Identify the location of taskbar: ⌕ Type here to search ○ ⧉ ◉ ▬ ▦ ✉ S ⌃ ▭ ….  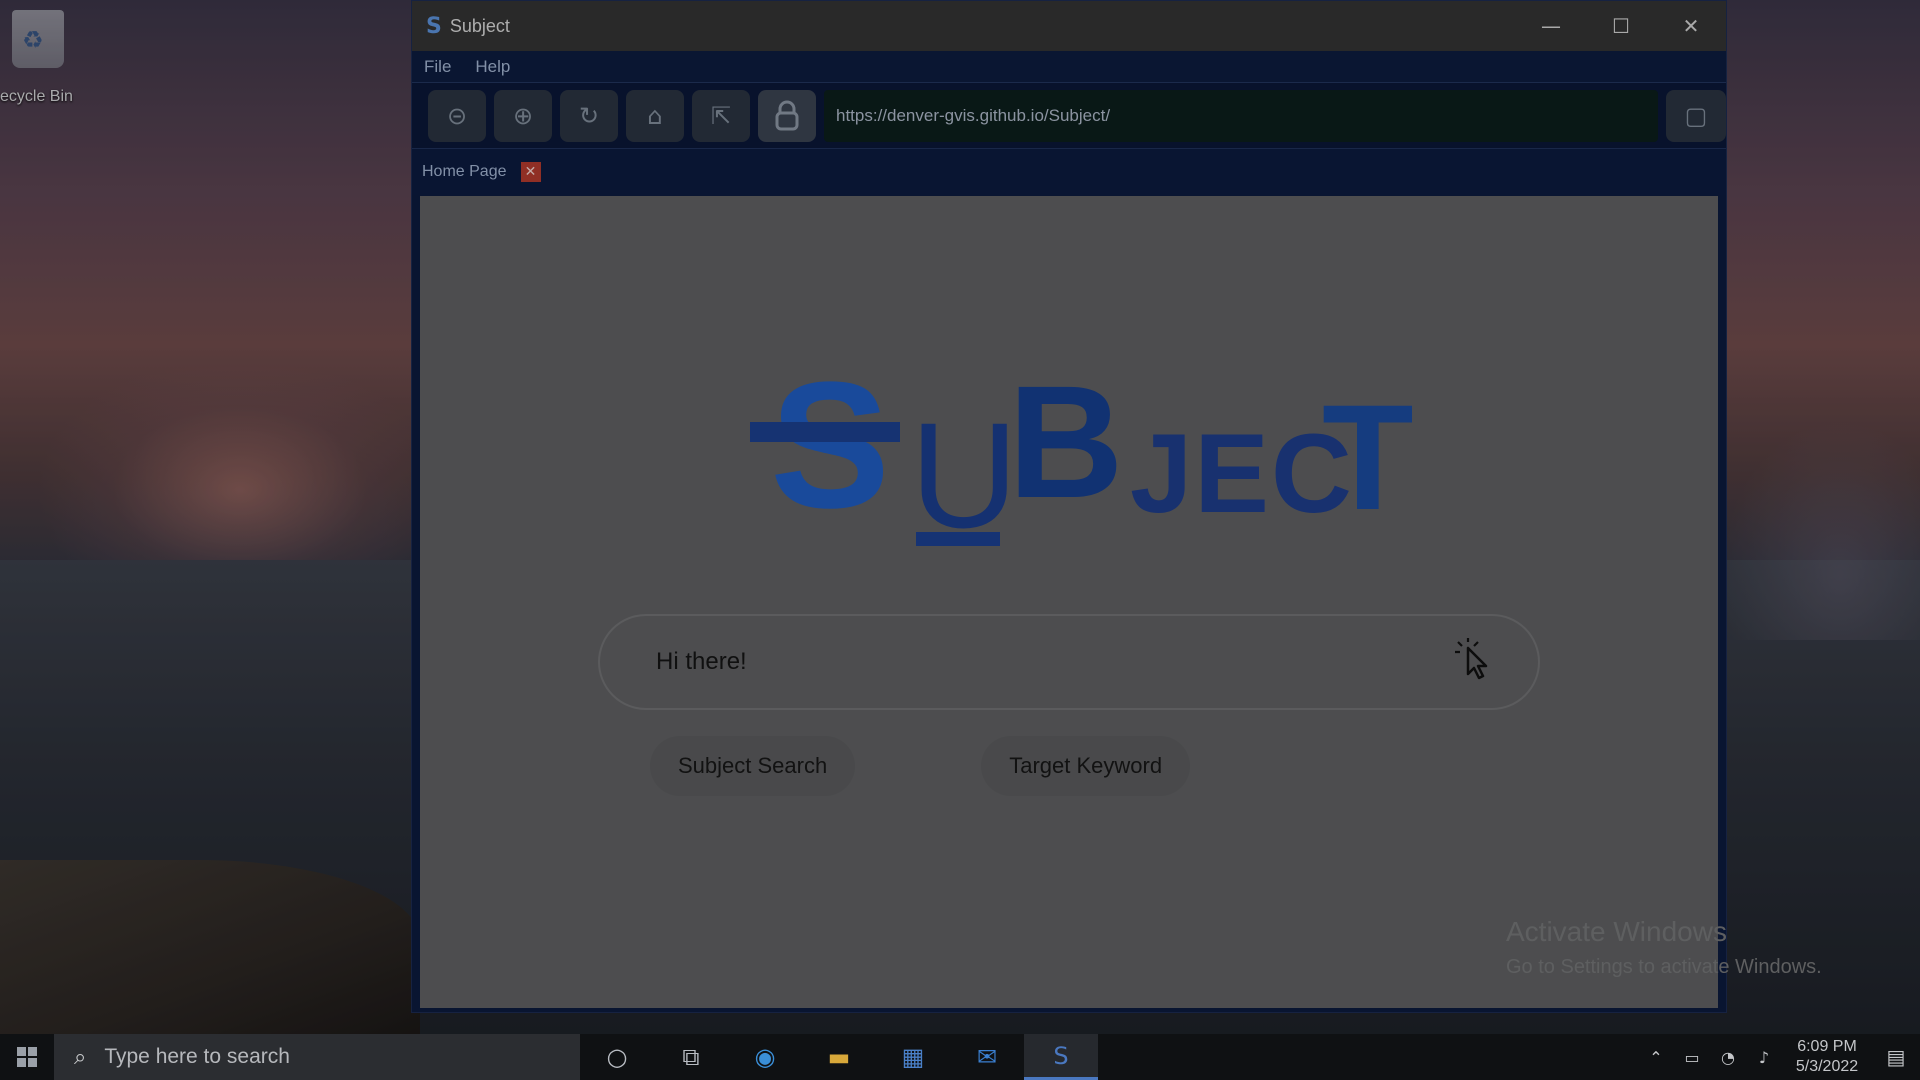
(960, 1057).